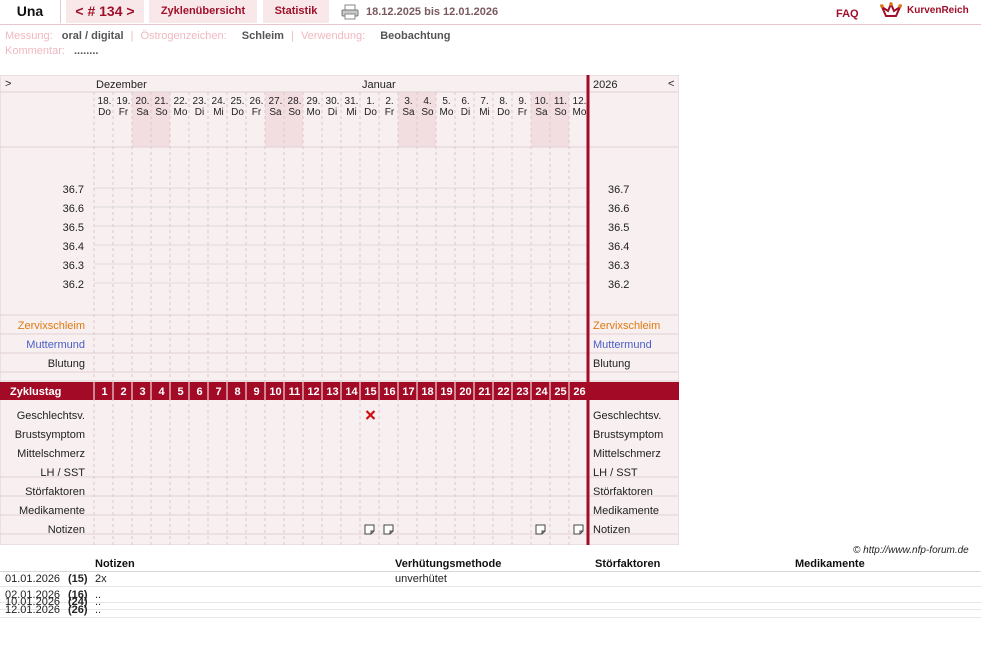  Describe the element at coordinates (237, 392) in the screenshot. I see `cycle-day-number: 8` at that location.